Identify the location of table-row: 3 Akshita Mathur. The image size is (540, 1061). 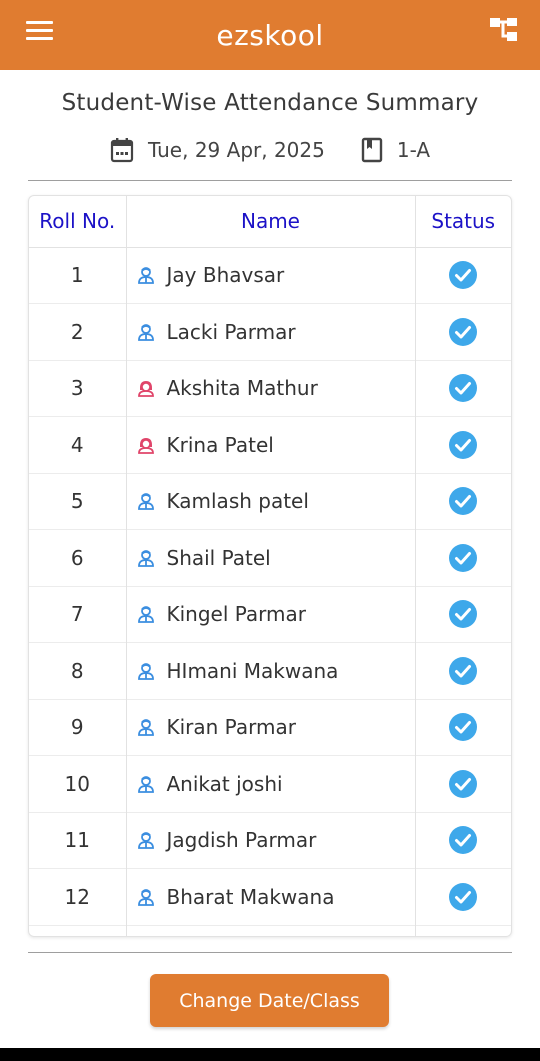
(270, 388).